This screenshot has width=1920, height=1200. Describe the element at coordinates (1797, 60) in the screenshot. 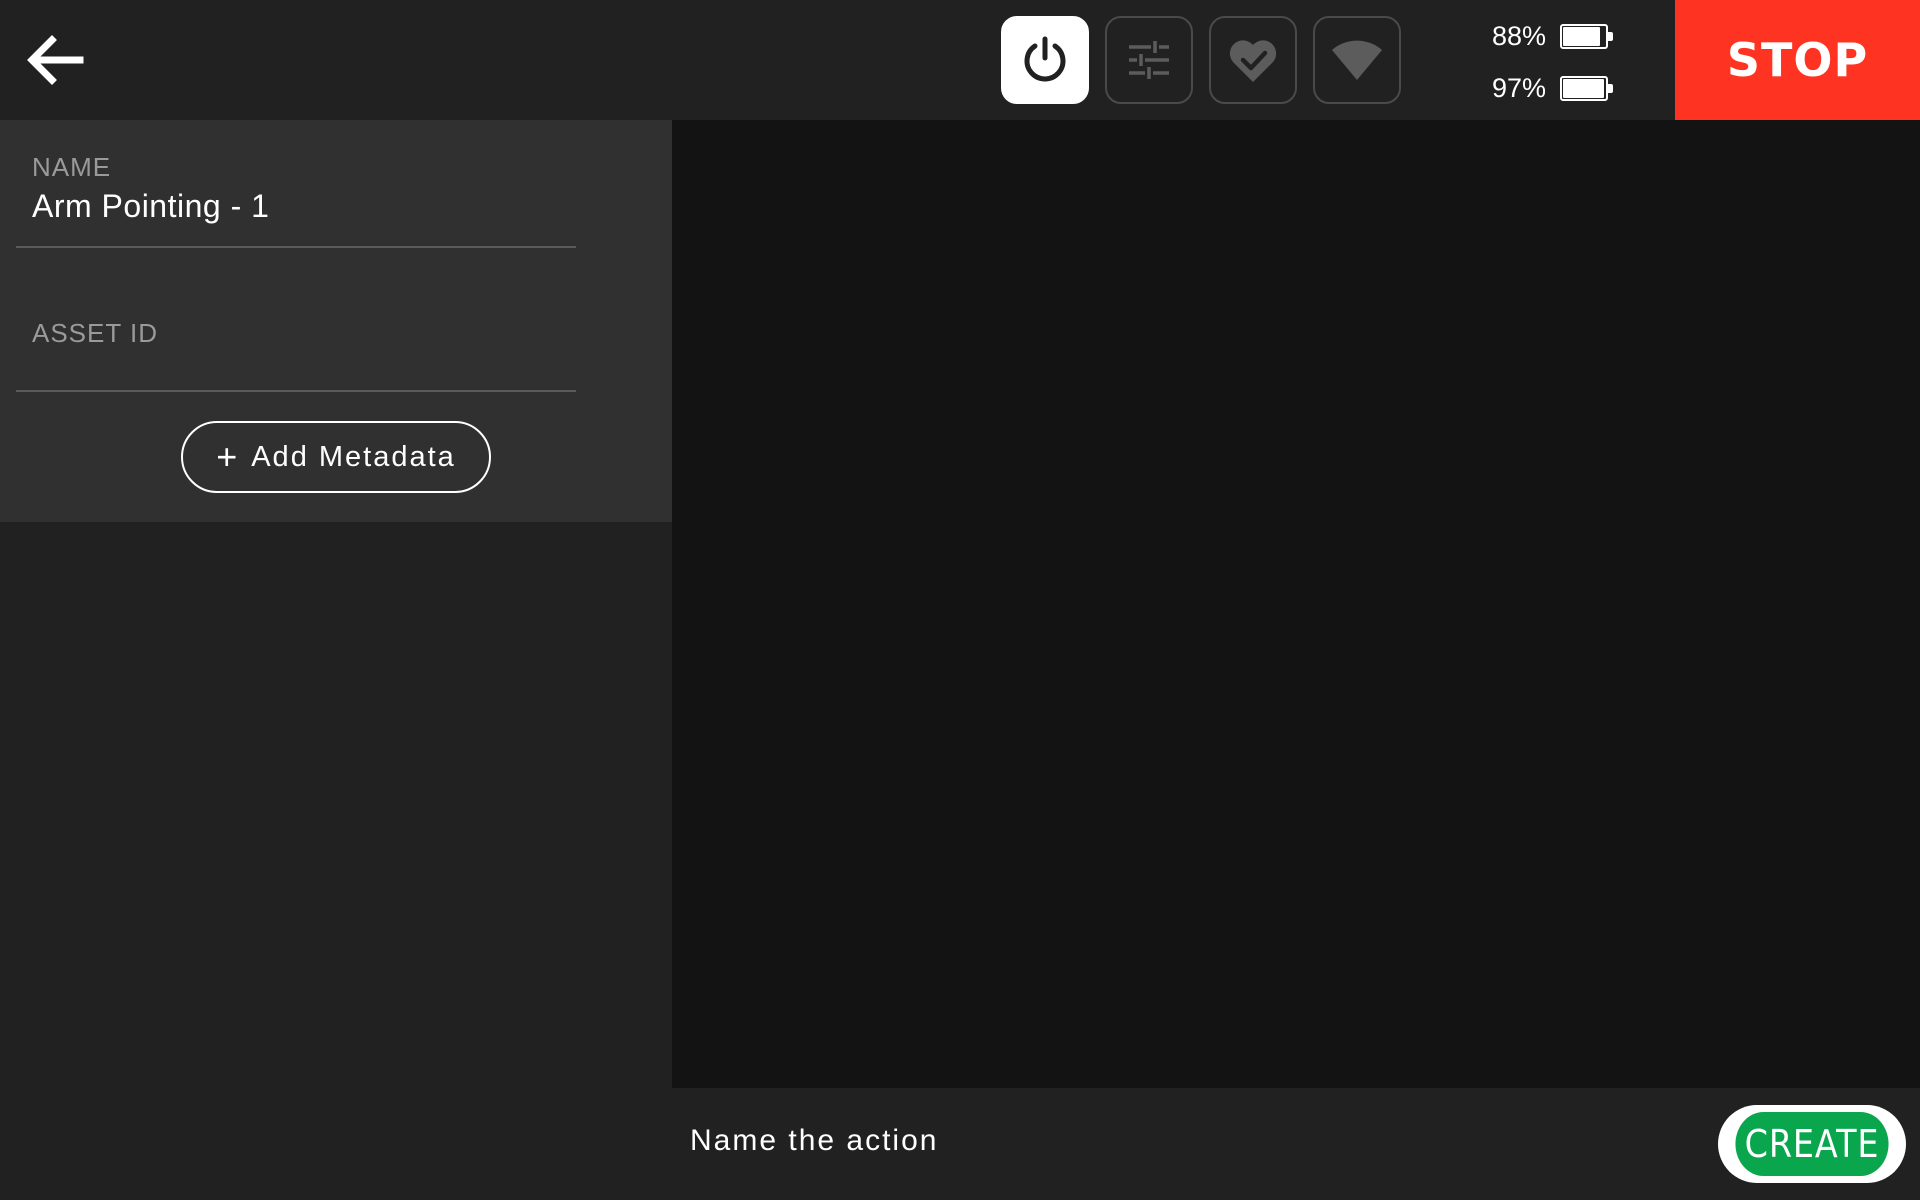

I see `stop-button: STOP` at that location.